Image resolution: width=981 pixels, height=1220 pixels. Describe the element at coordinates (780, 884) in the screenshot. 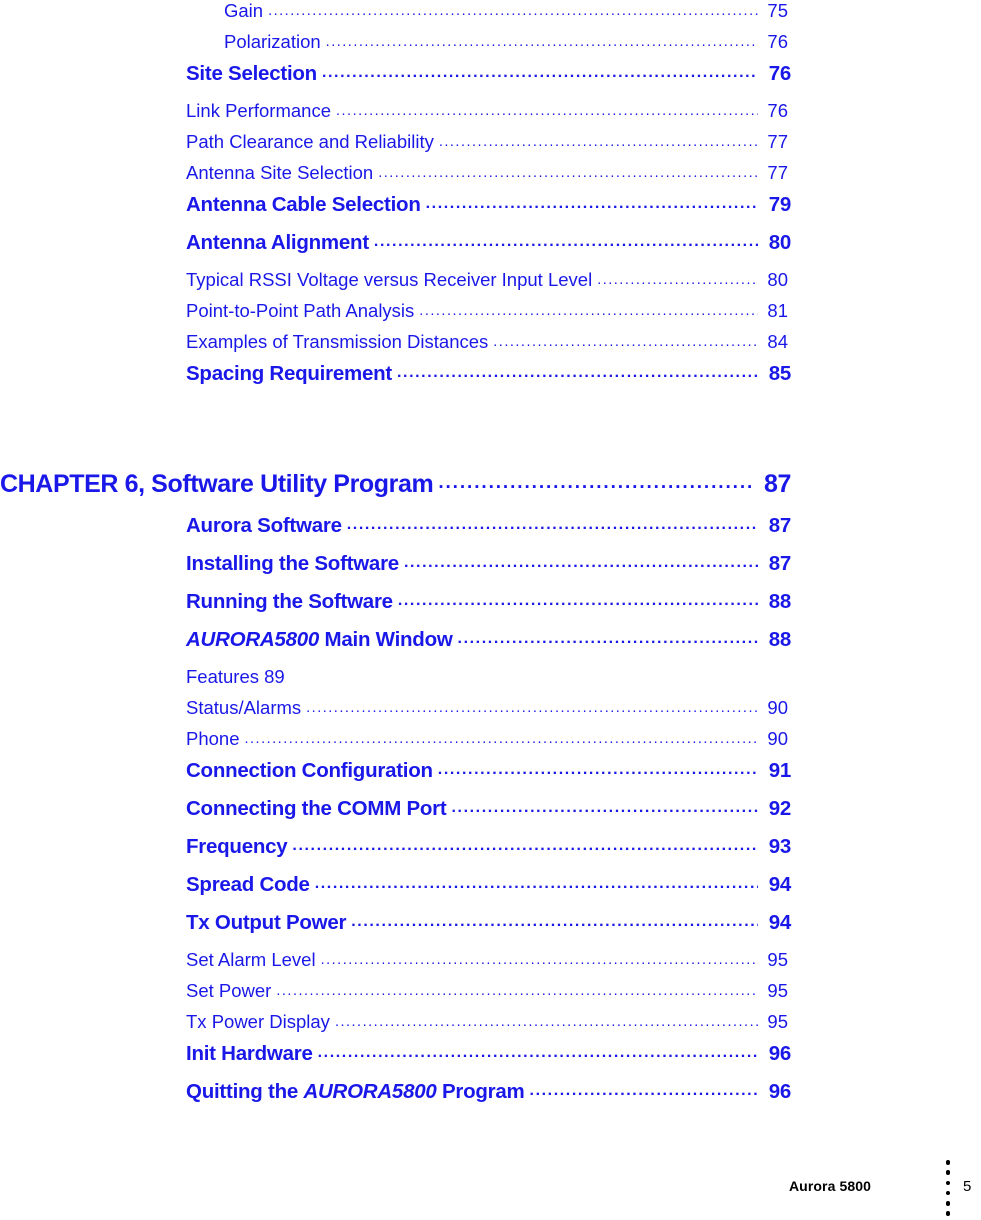

I see `toc-entry-page-number: 94` at that location.